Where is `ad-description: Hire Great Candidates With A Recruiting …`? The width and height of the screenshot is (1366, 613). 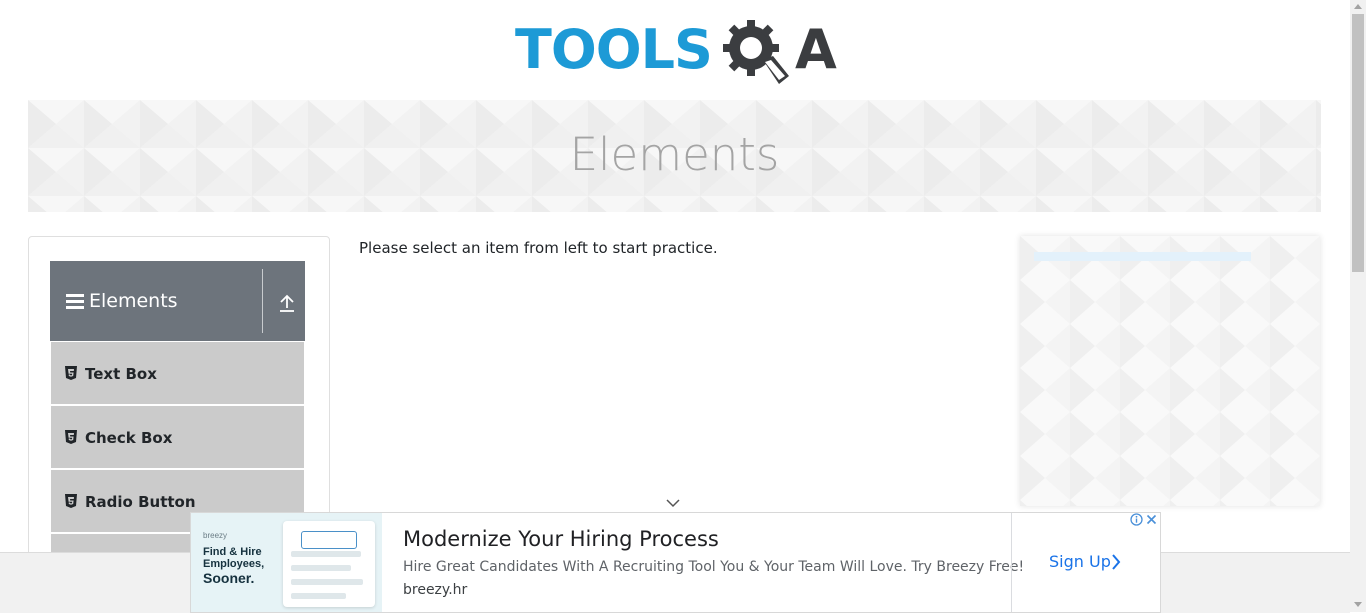 ad-description: Hire Great Candidates With A Recruiting … is located at coordinates (714, 567).